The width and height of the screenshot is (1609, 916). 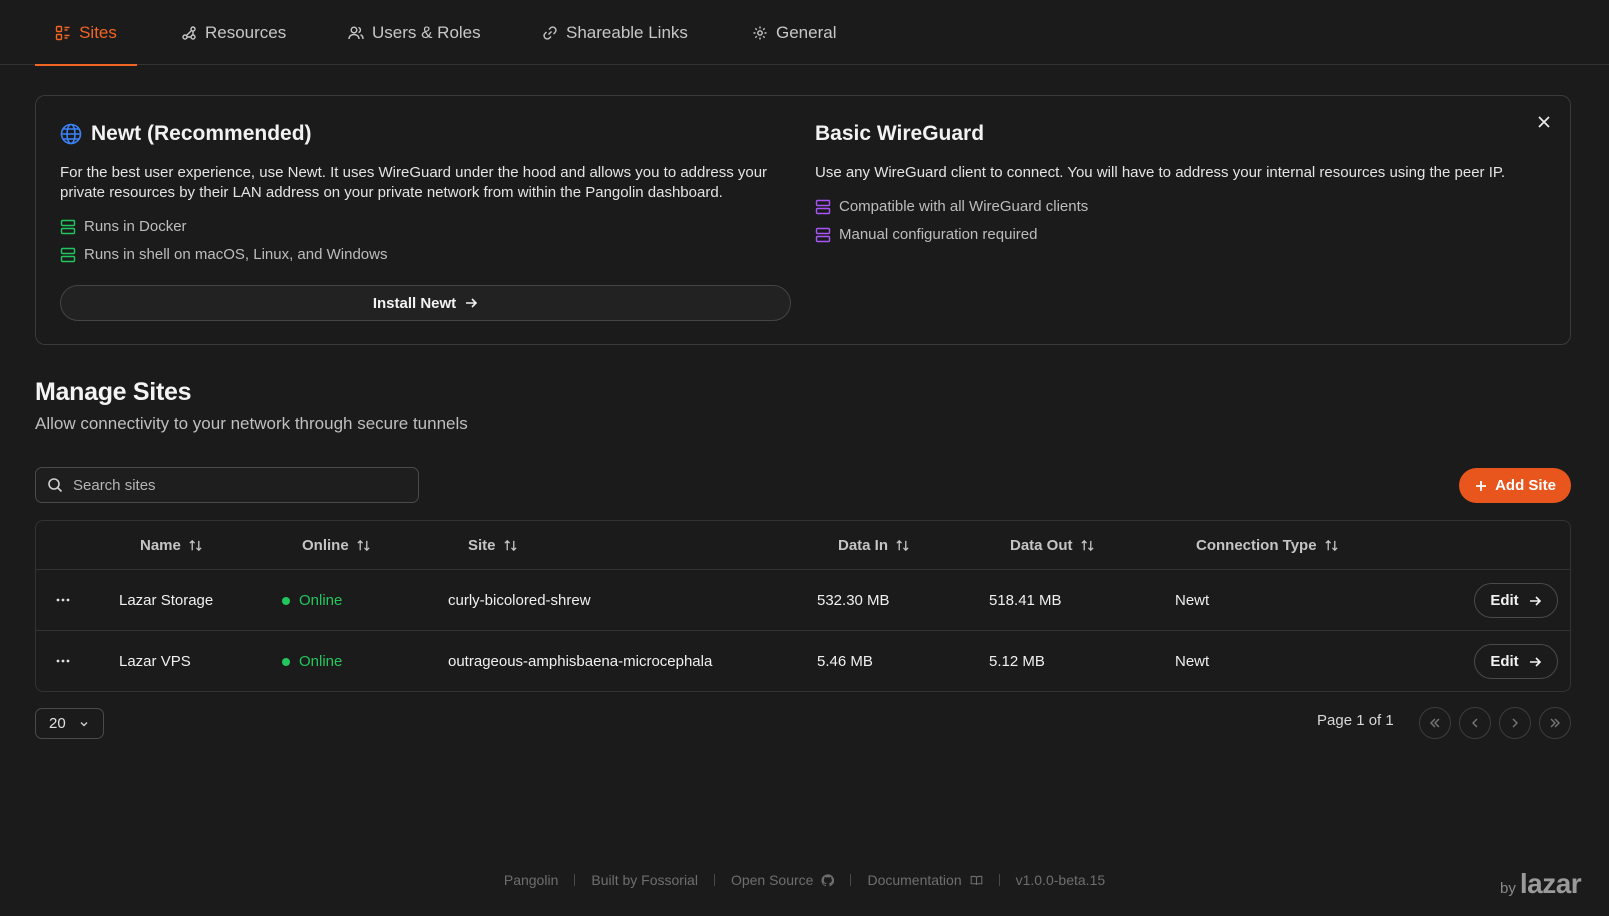 What do you see at coordinates (189, 32) in the screenshot?
I see `resources-icon` at bounding box center [189, 32].